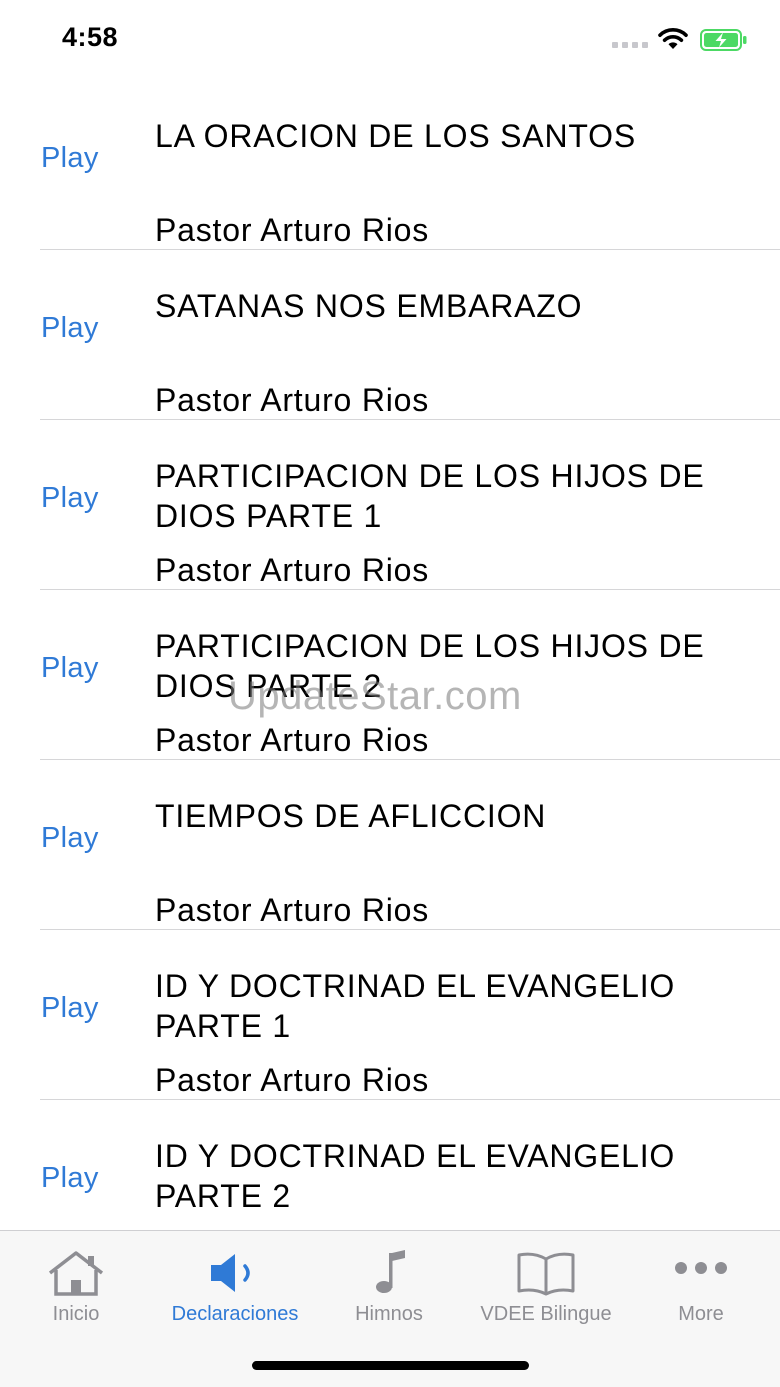 The image size is (780, 1387). What do you see at coordinates (673, 38) in the screenshot?
I see `wifi-icon` at bounding box center [673, 38].